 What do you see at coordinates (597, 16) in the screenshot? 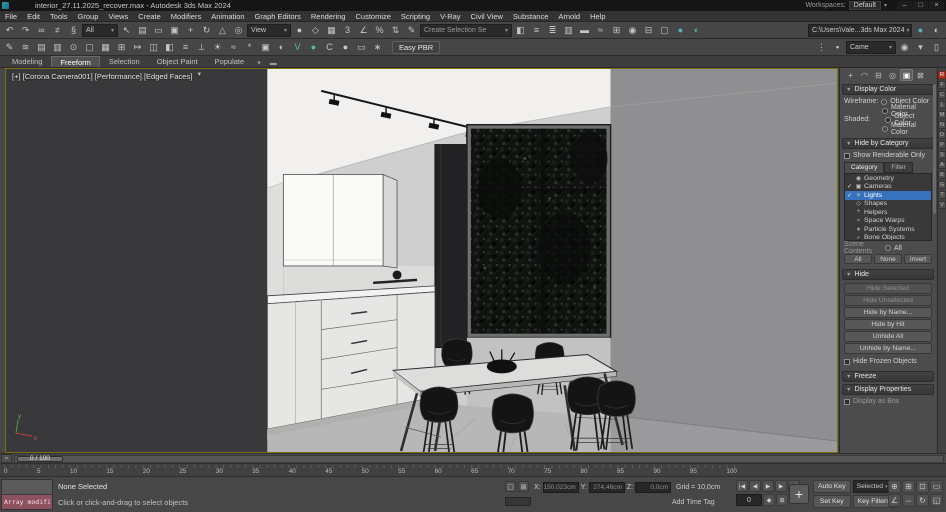
I see `menu-help: Help` at bounding box center [597, 16].